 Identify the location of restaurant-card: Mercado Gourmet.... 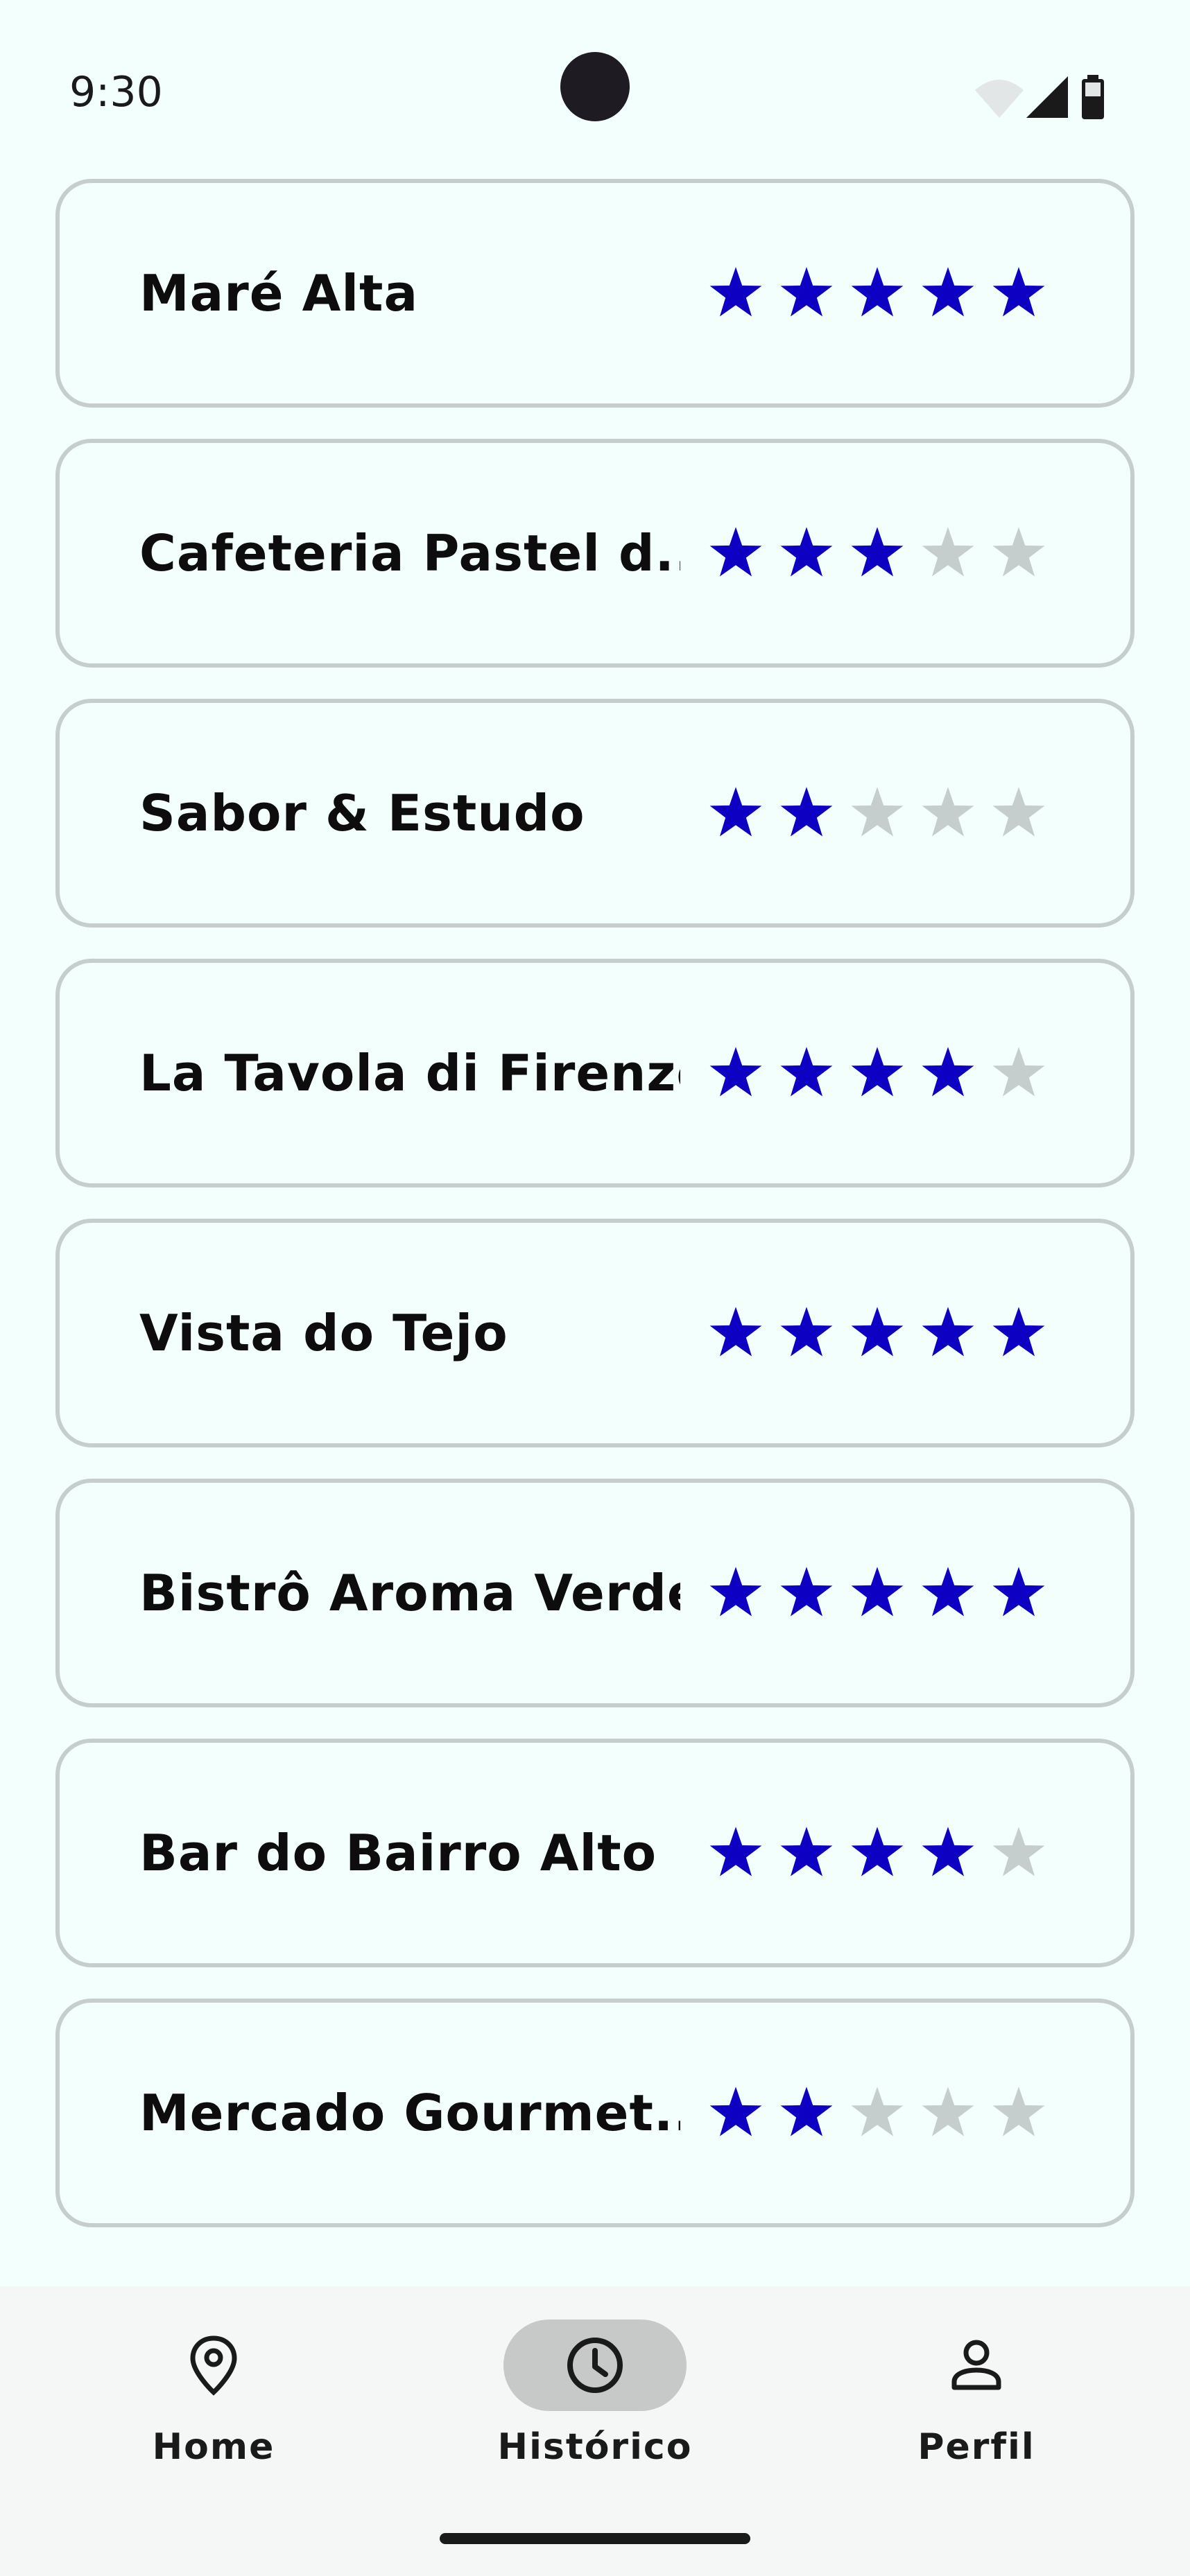
(595, 2113).